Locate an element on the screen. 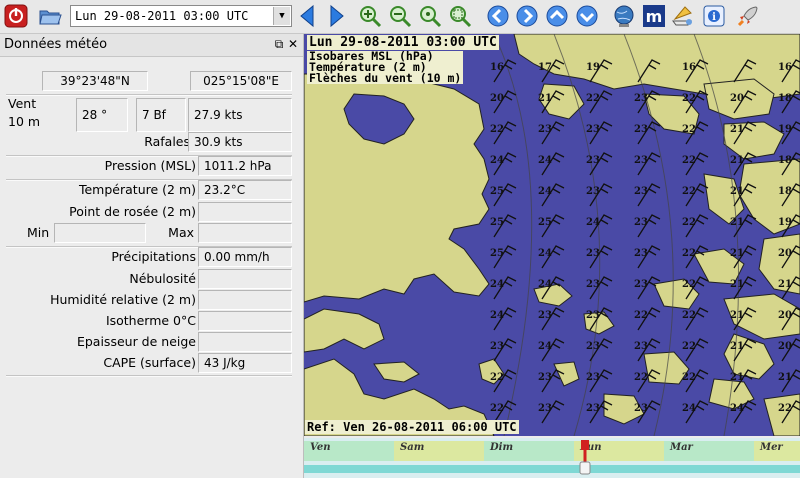  boat-icon is located at coordinates (683, 16).